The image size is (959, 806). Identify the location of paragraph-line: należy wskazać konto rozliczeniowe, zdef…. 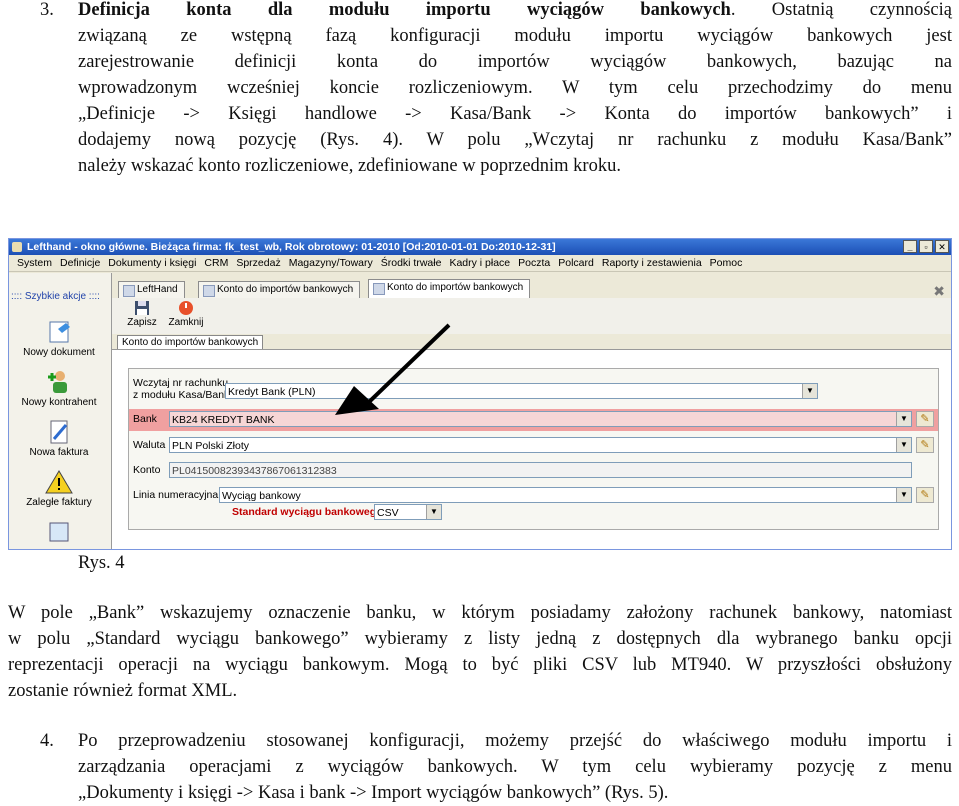
(349, 166).